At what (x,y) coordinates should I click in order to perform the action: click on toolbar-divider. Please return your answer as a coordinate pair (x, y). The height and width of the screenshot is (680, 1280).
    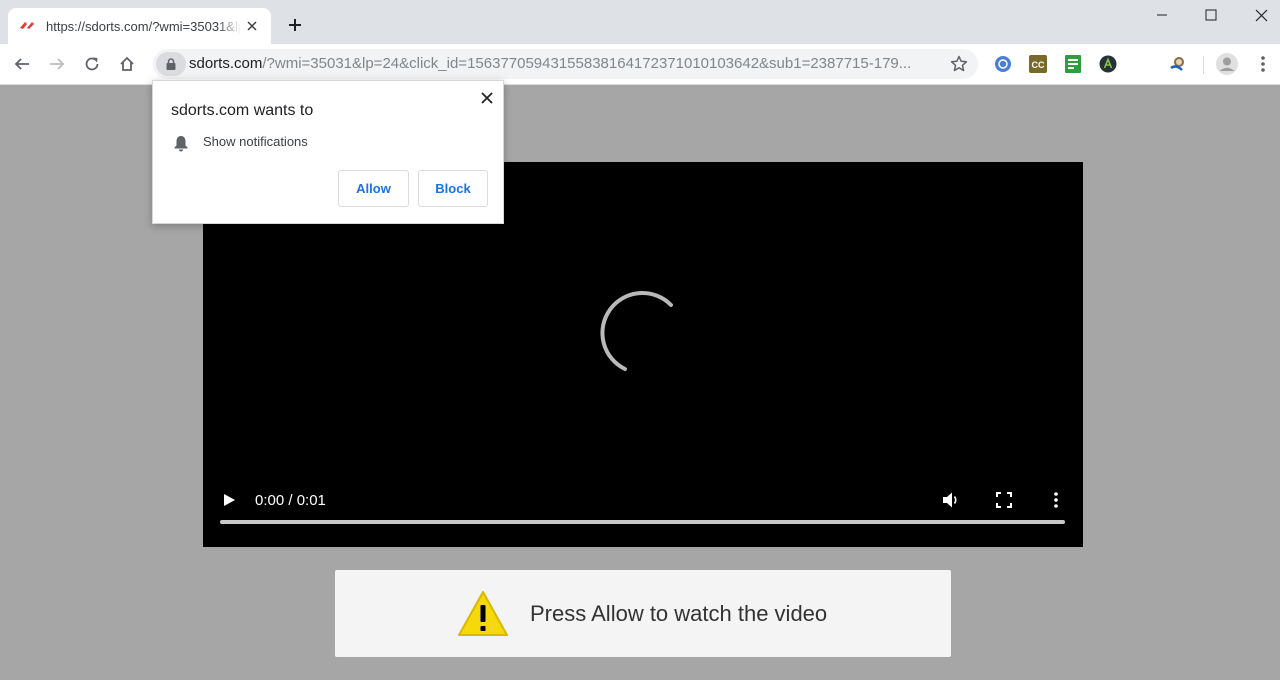
    Looking at the image, I should click on (1203, 65).